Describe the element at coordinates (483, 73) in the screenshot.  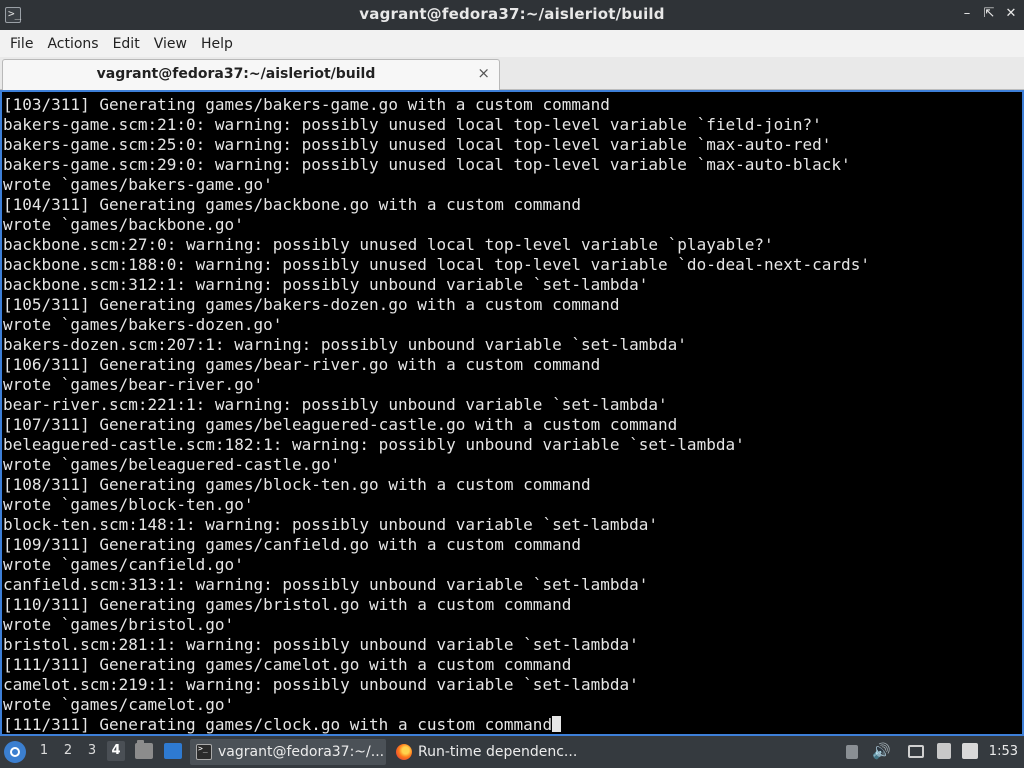
I see `tab-close-icon: ×` at that location.